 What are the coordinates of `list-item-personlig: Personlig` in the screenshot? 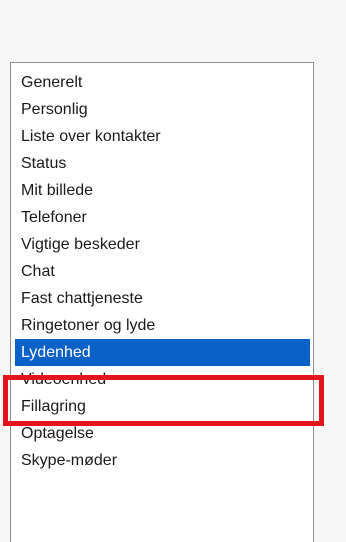 It's located at (162, 109).